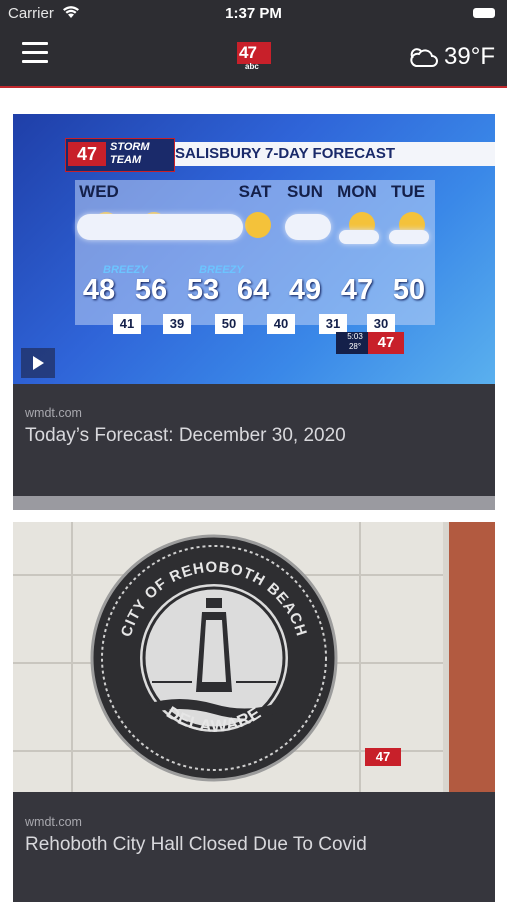 This screenshot has width=507, height=902. Describe the element at coordinates (305, 290) in the screenshot. I see `forecast-high: 49` at that location.